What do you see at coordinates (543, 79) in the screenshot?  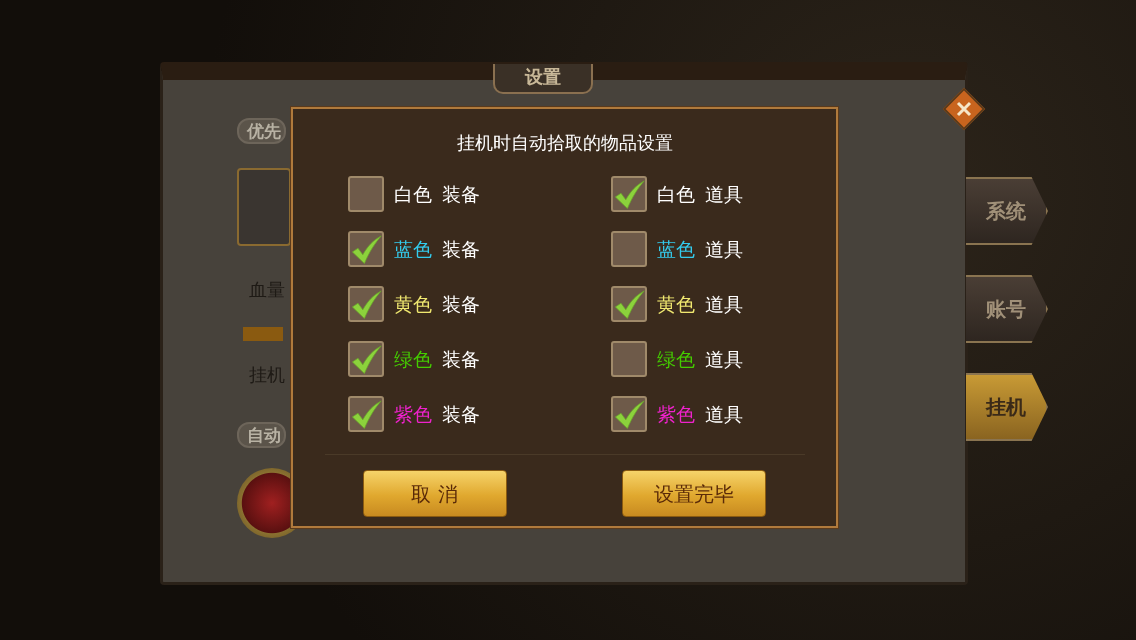 I see `panel-title: 设置` at bounding box center [543, 79].